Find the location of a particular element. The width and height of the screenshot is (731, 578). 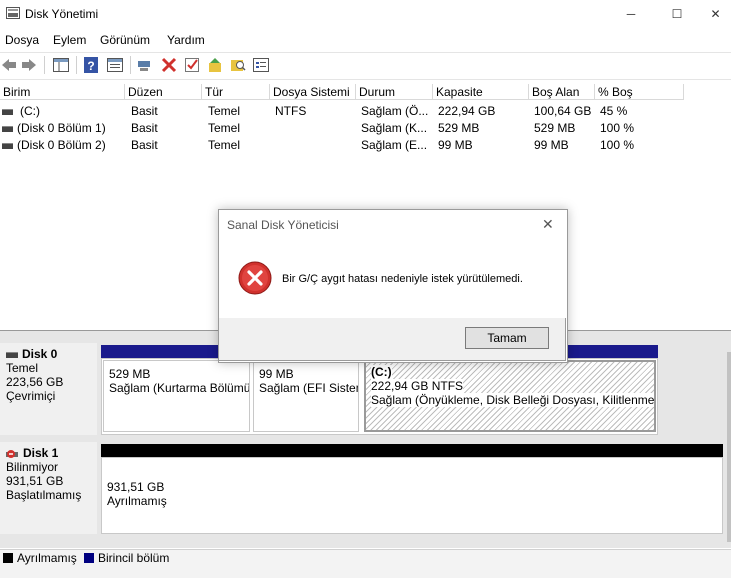

import-button is located at coordinates (215, 65).